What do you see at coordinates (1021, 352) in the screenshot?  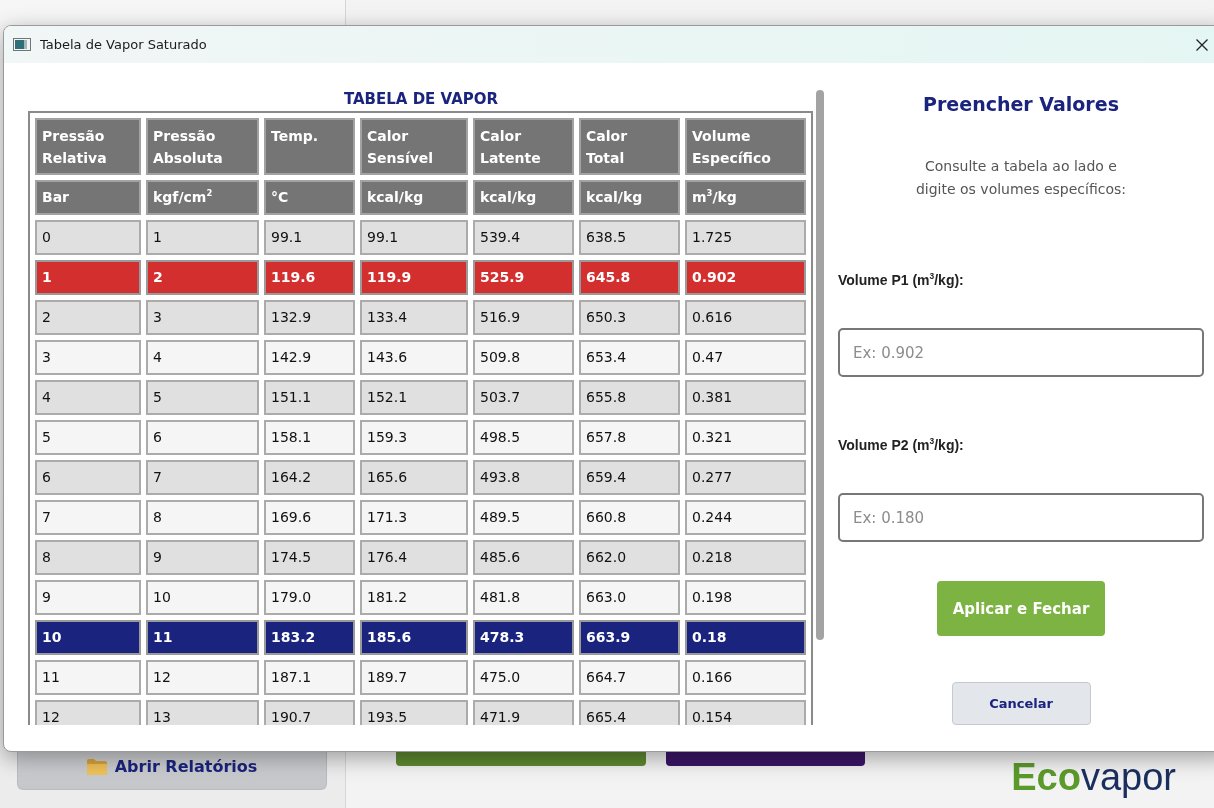 I see `input-field: Ex: 0.902` at bounding box center [1021, 352].